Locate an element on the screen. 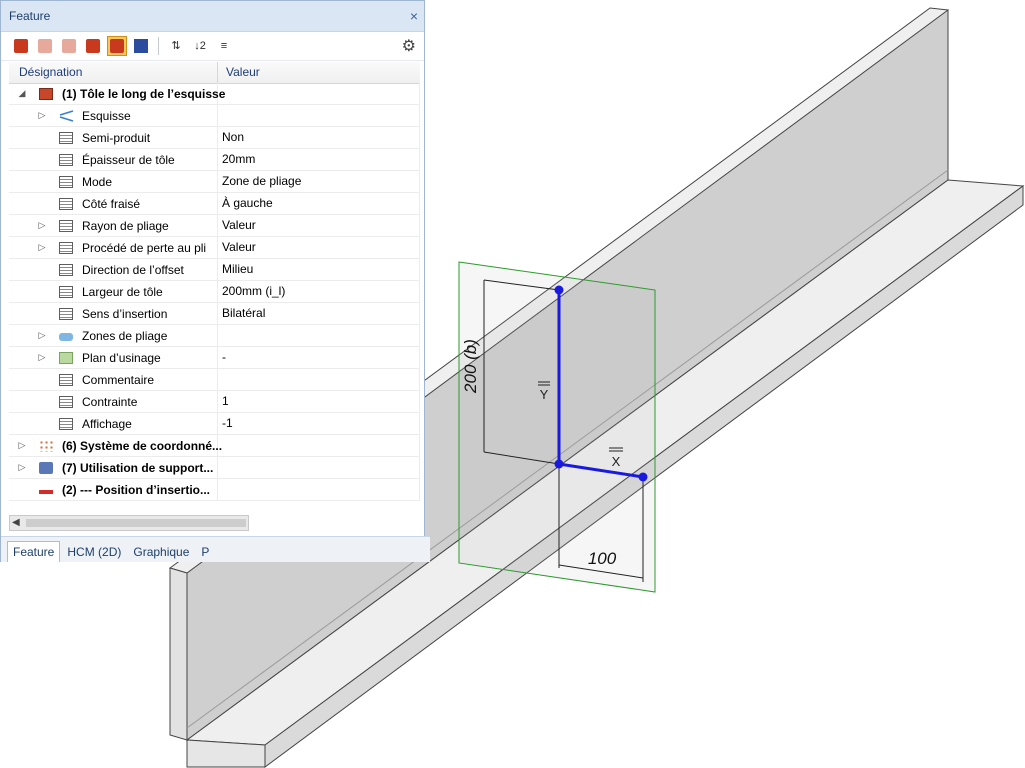 The height and width of the screenshot is (768, 1025). sketch-plane is located at coordinates (557, 427).